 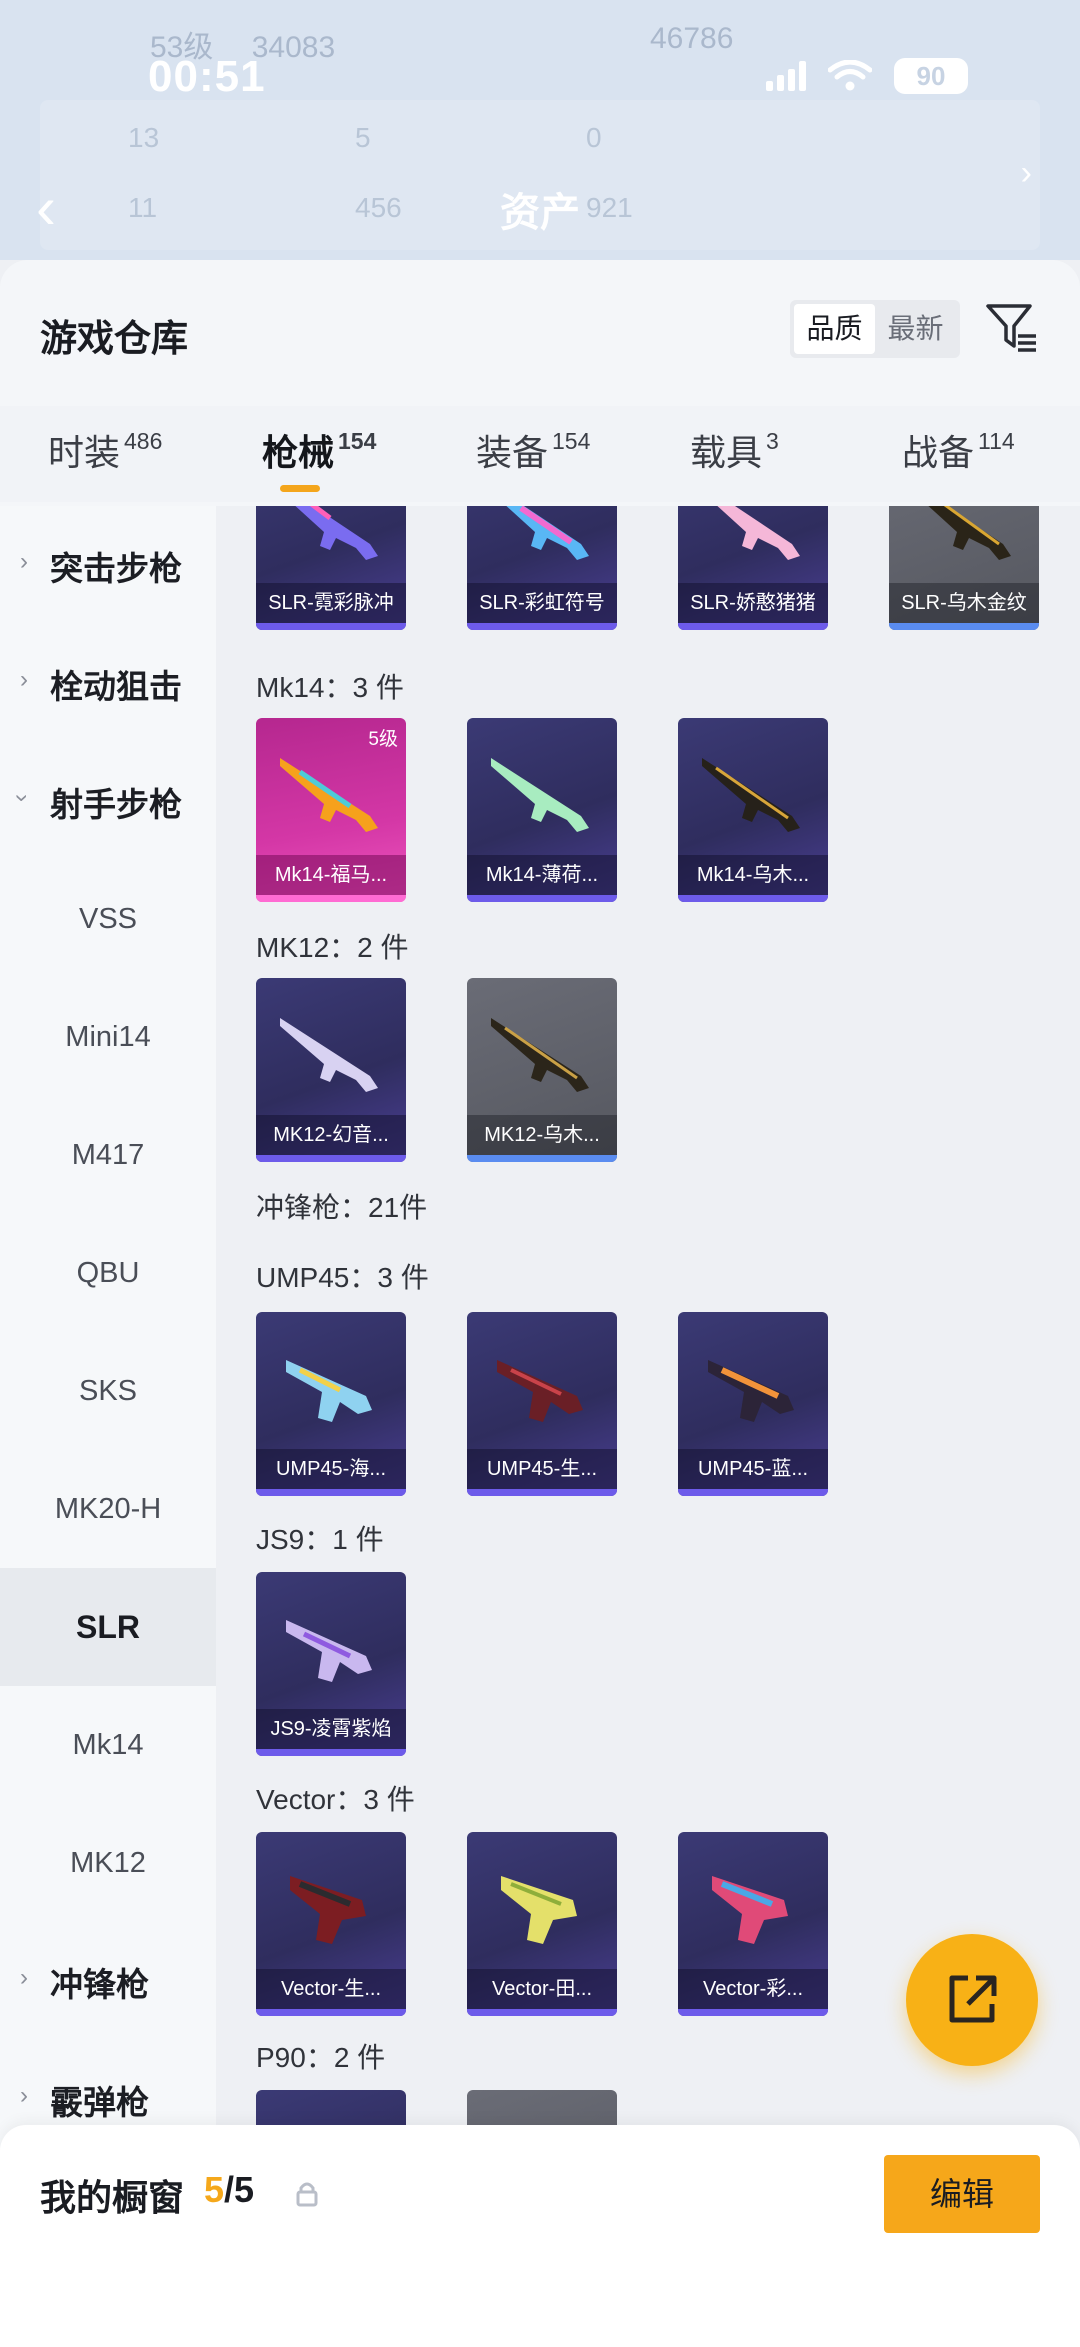 I want to click on sidebar-item-vss: VSS, so click(x=108, y=919).